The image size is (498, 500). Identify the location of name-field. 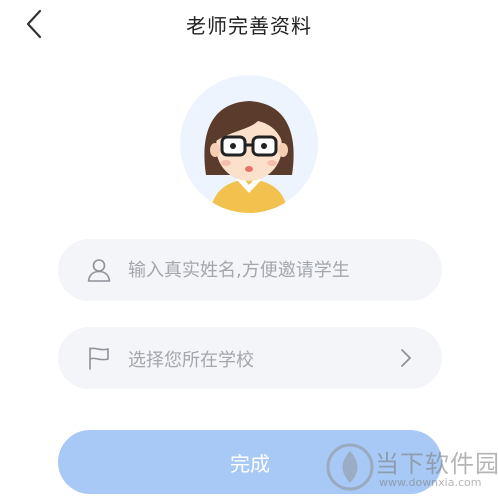
(250, 270).